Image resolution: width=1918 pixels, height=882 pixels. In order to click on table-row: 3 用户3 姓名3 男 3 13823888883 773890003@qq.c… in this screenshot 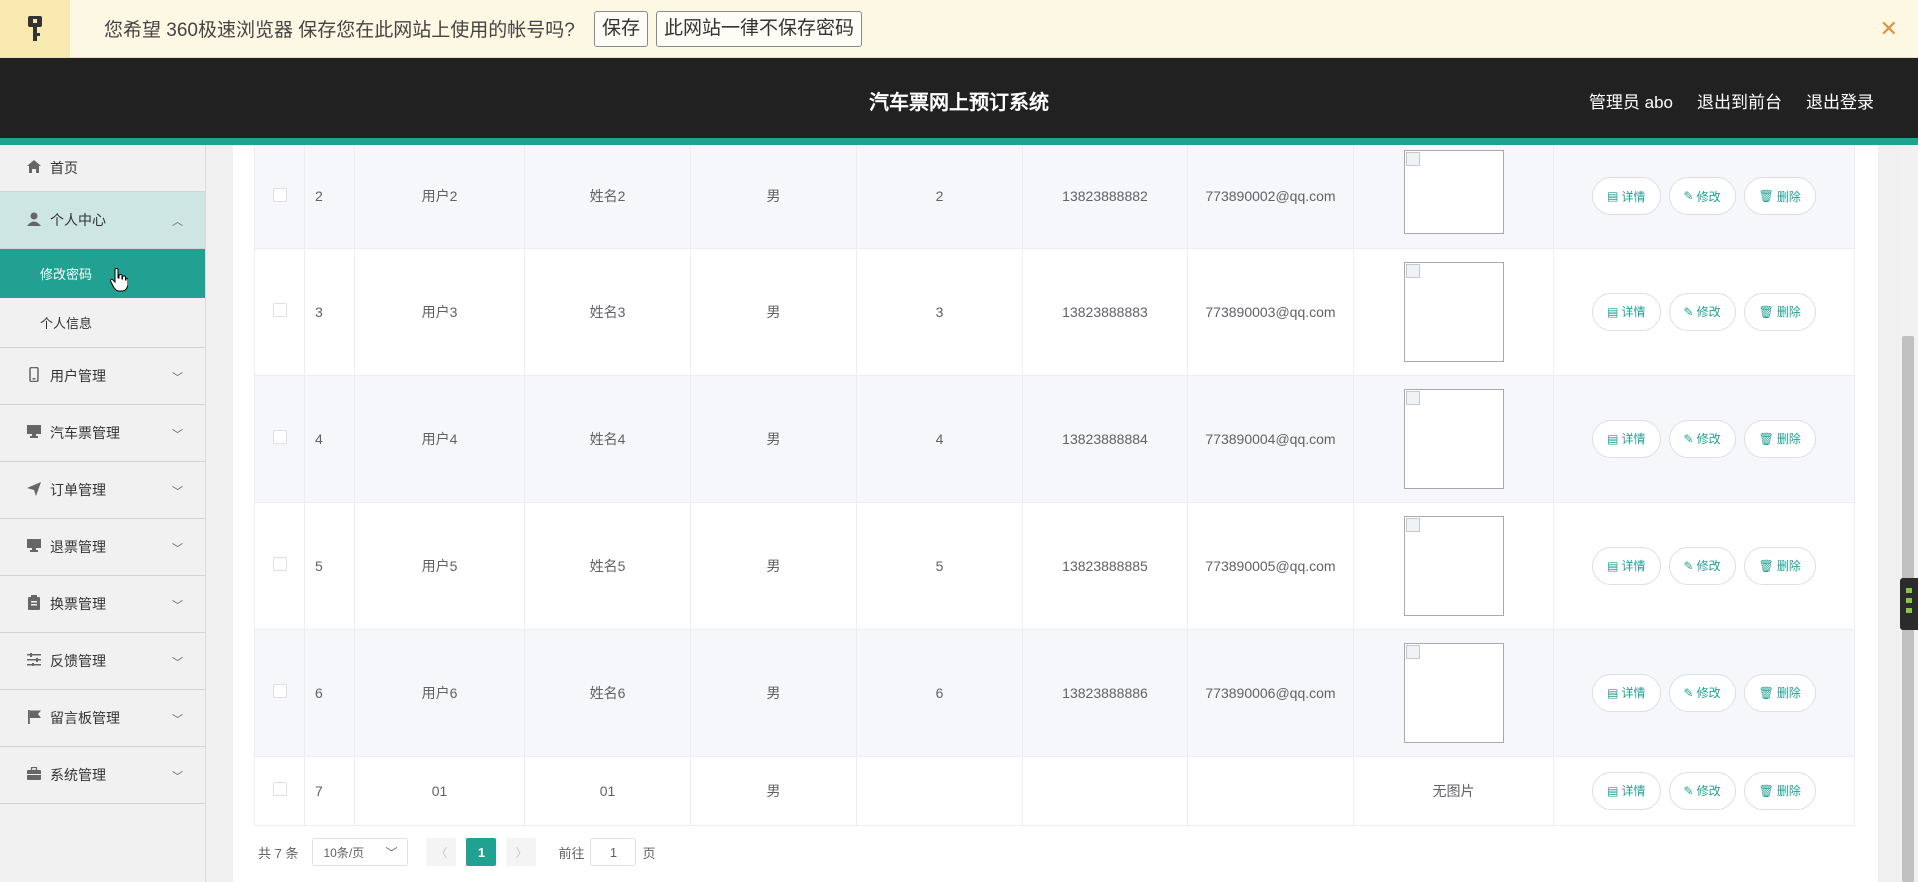, I will do `click(1054, 312)`.